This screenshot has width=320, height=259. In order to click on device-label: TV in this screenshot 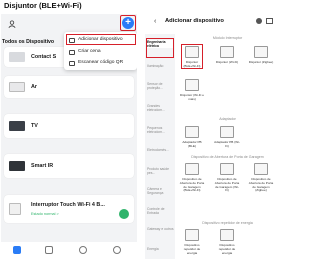, I will do `click(34, 126)`.